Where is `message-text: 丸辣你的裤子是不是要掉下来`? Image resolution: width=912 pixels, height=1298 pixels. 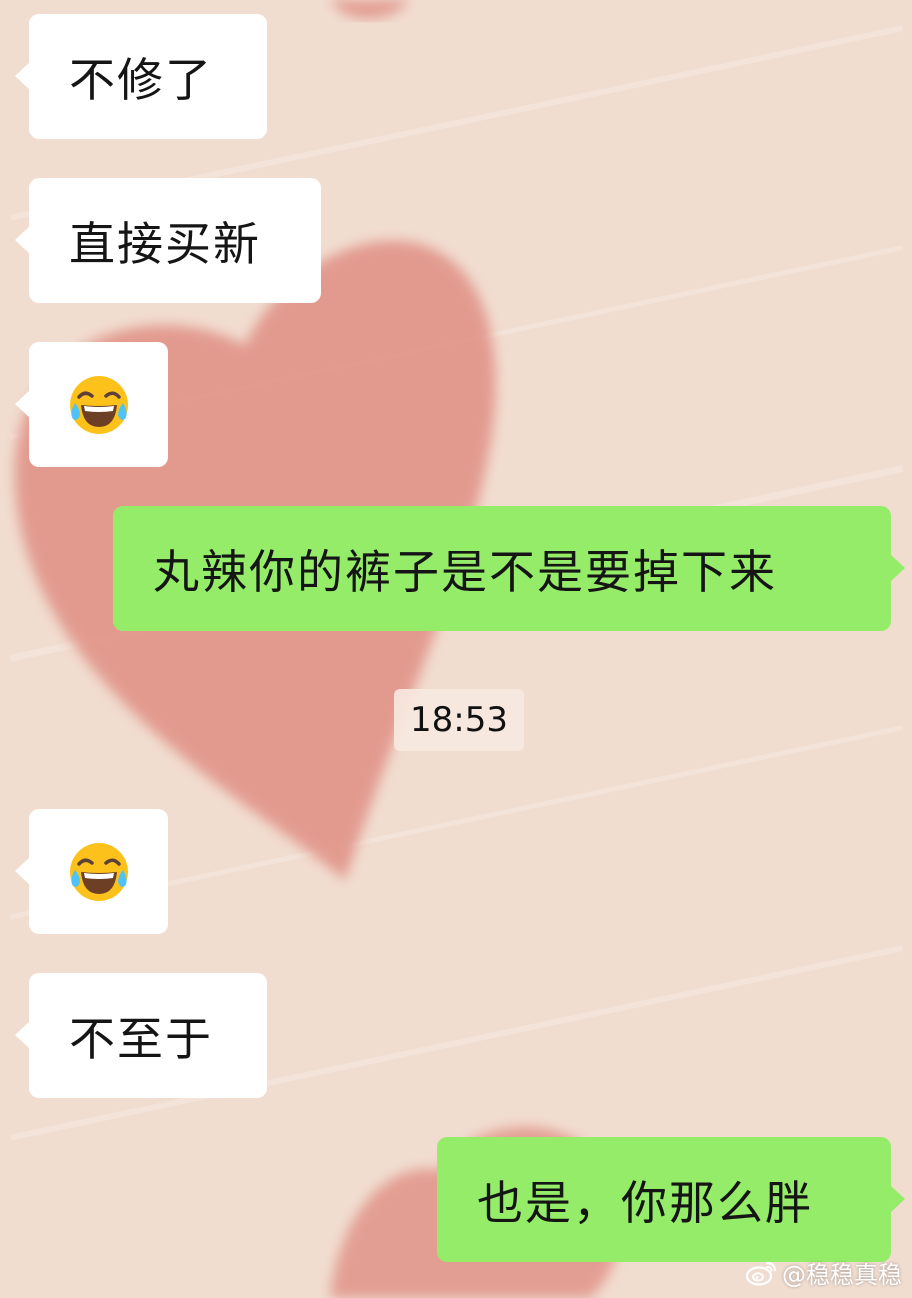
message-text: 丸辣你的裤子是不是要掉下来 is located at coordinates (465, 571).